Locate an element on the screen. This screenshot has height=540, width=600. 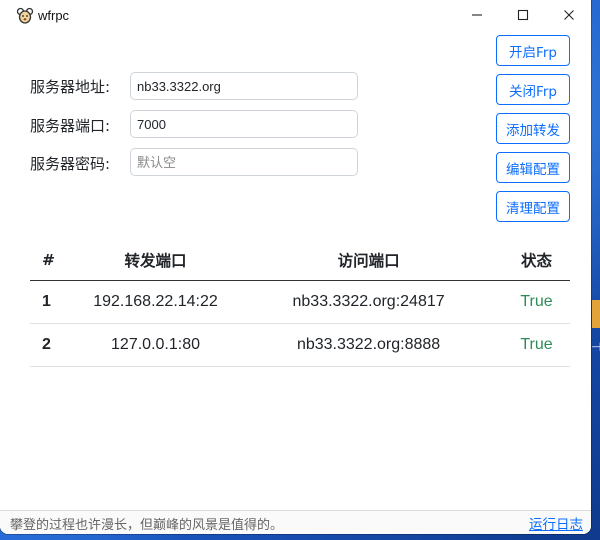
maximize-icon is located at coordinates (523, 15).